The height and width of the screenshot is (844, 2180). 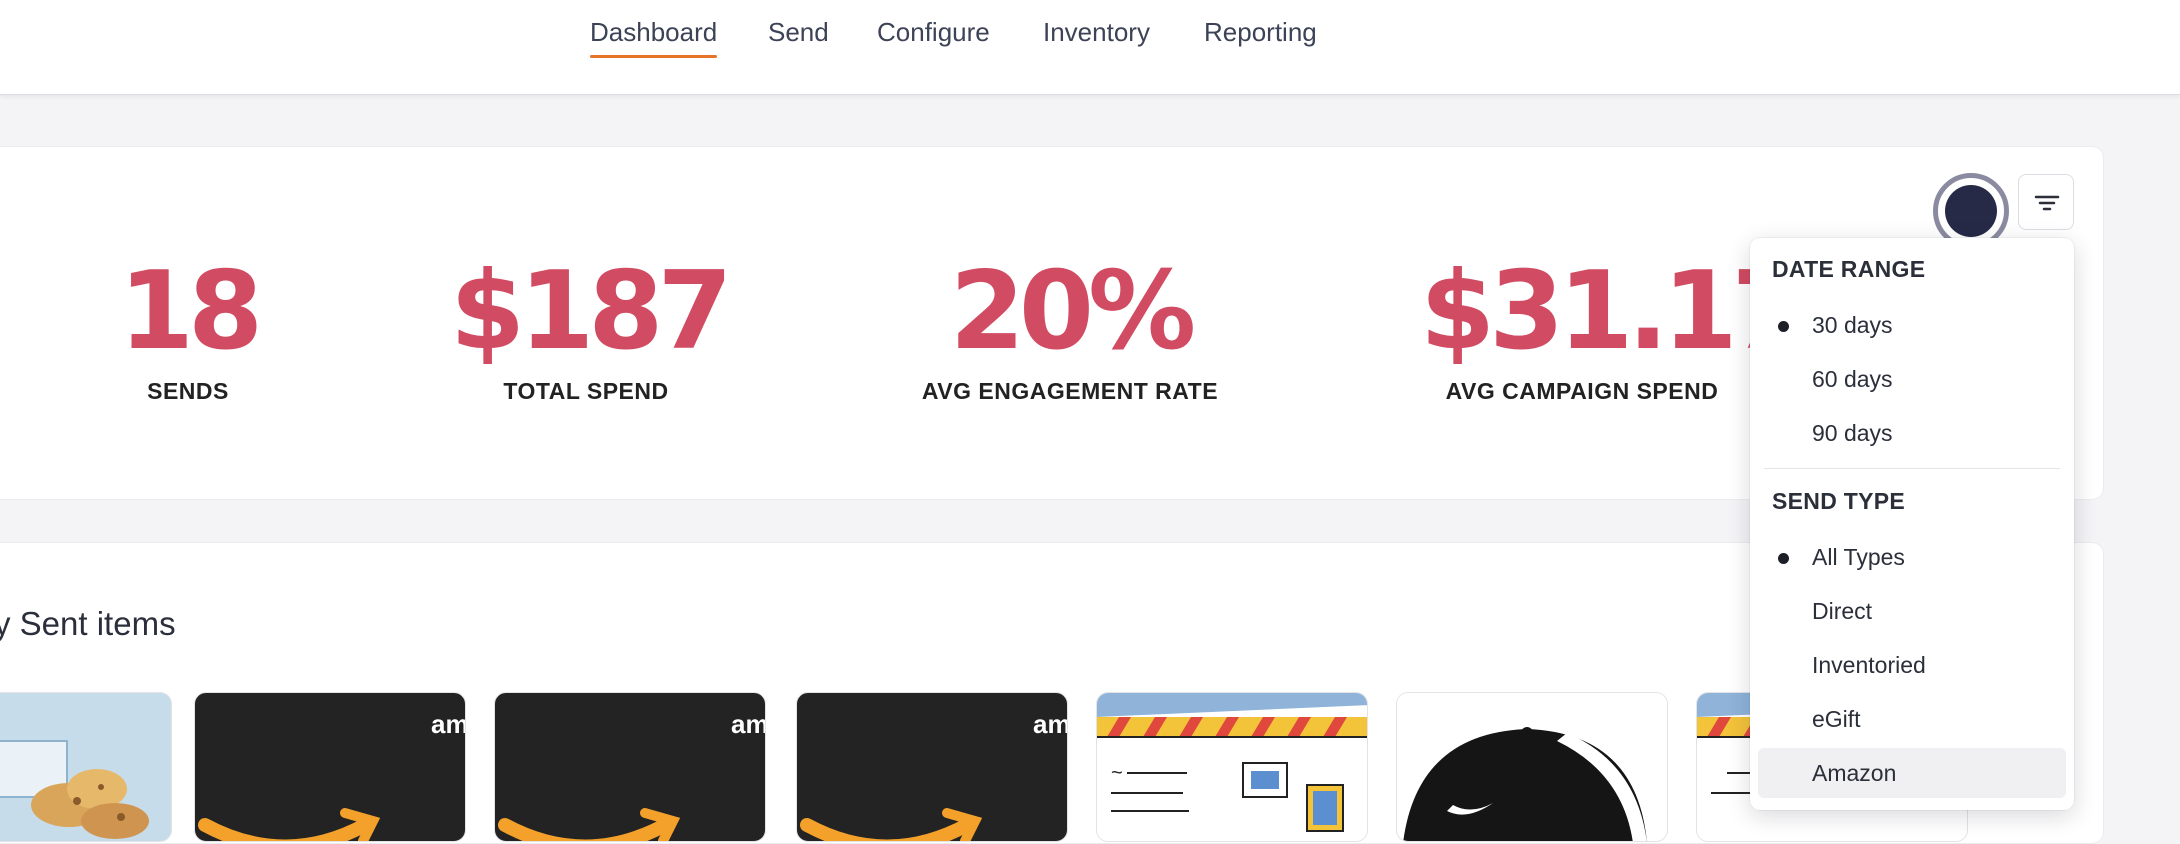 I want to click on active-tab-indicator, so click(x=654, y=56).